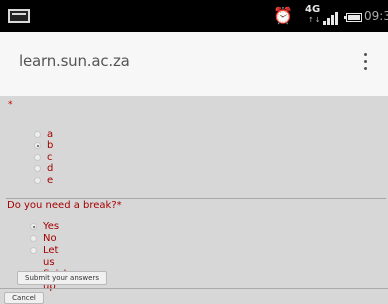 Image resolution: width=388 pixels, height=304 pixels. I want to click on signal-icon, so click(331, 18).